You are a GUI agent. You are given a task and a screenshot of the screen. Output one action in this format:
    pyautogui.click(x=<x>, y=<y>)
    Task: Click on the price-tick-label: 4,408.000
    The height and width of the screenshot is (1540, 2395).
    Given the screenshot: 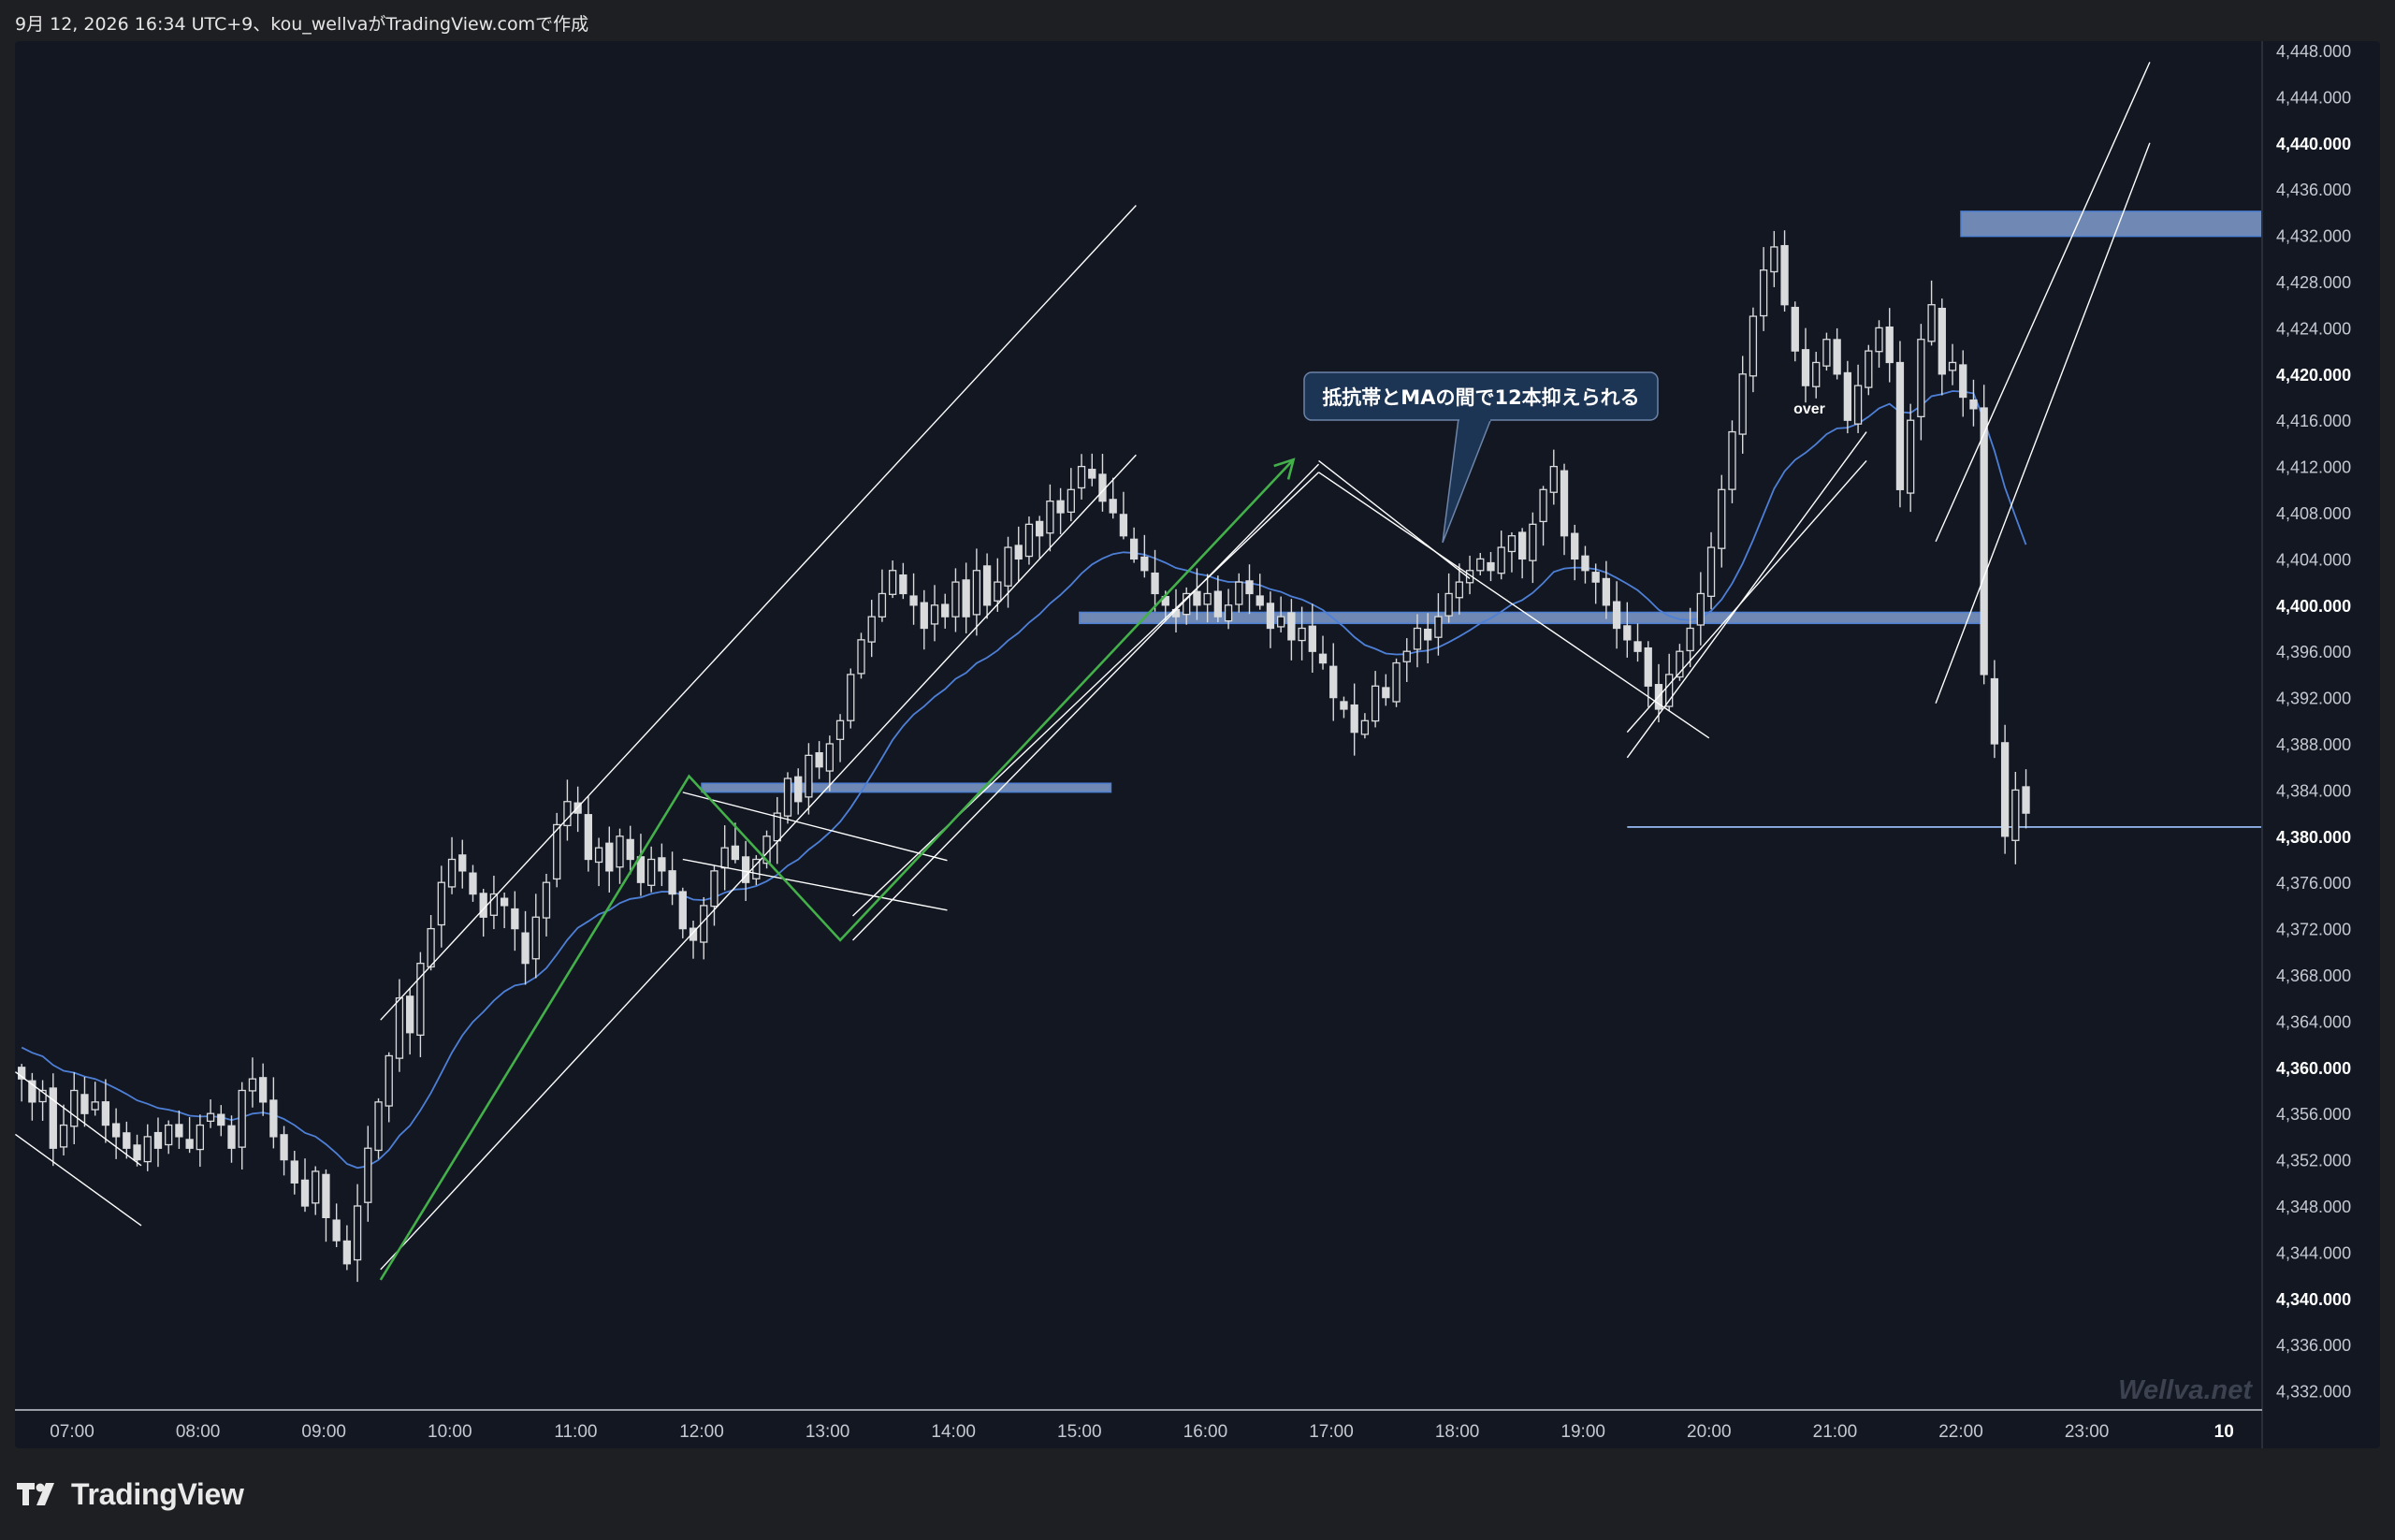 What is the action you would take?
    pyautogui.click(x=2313, y=513)
    